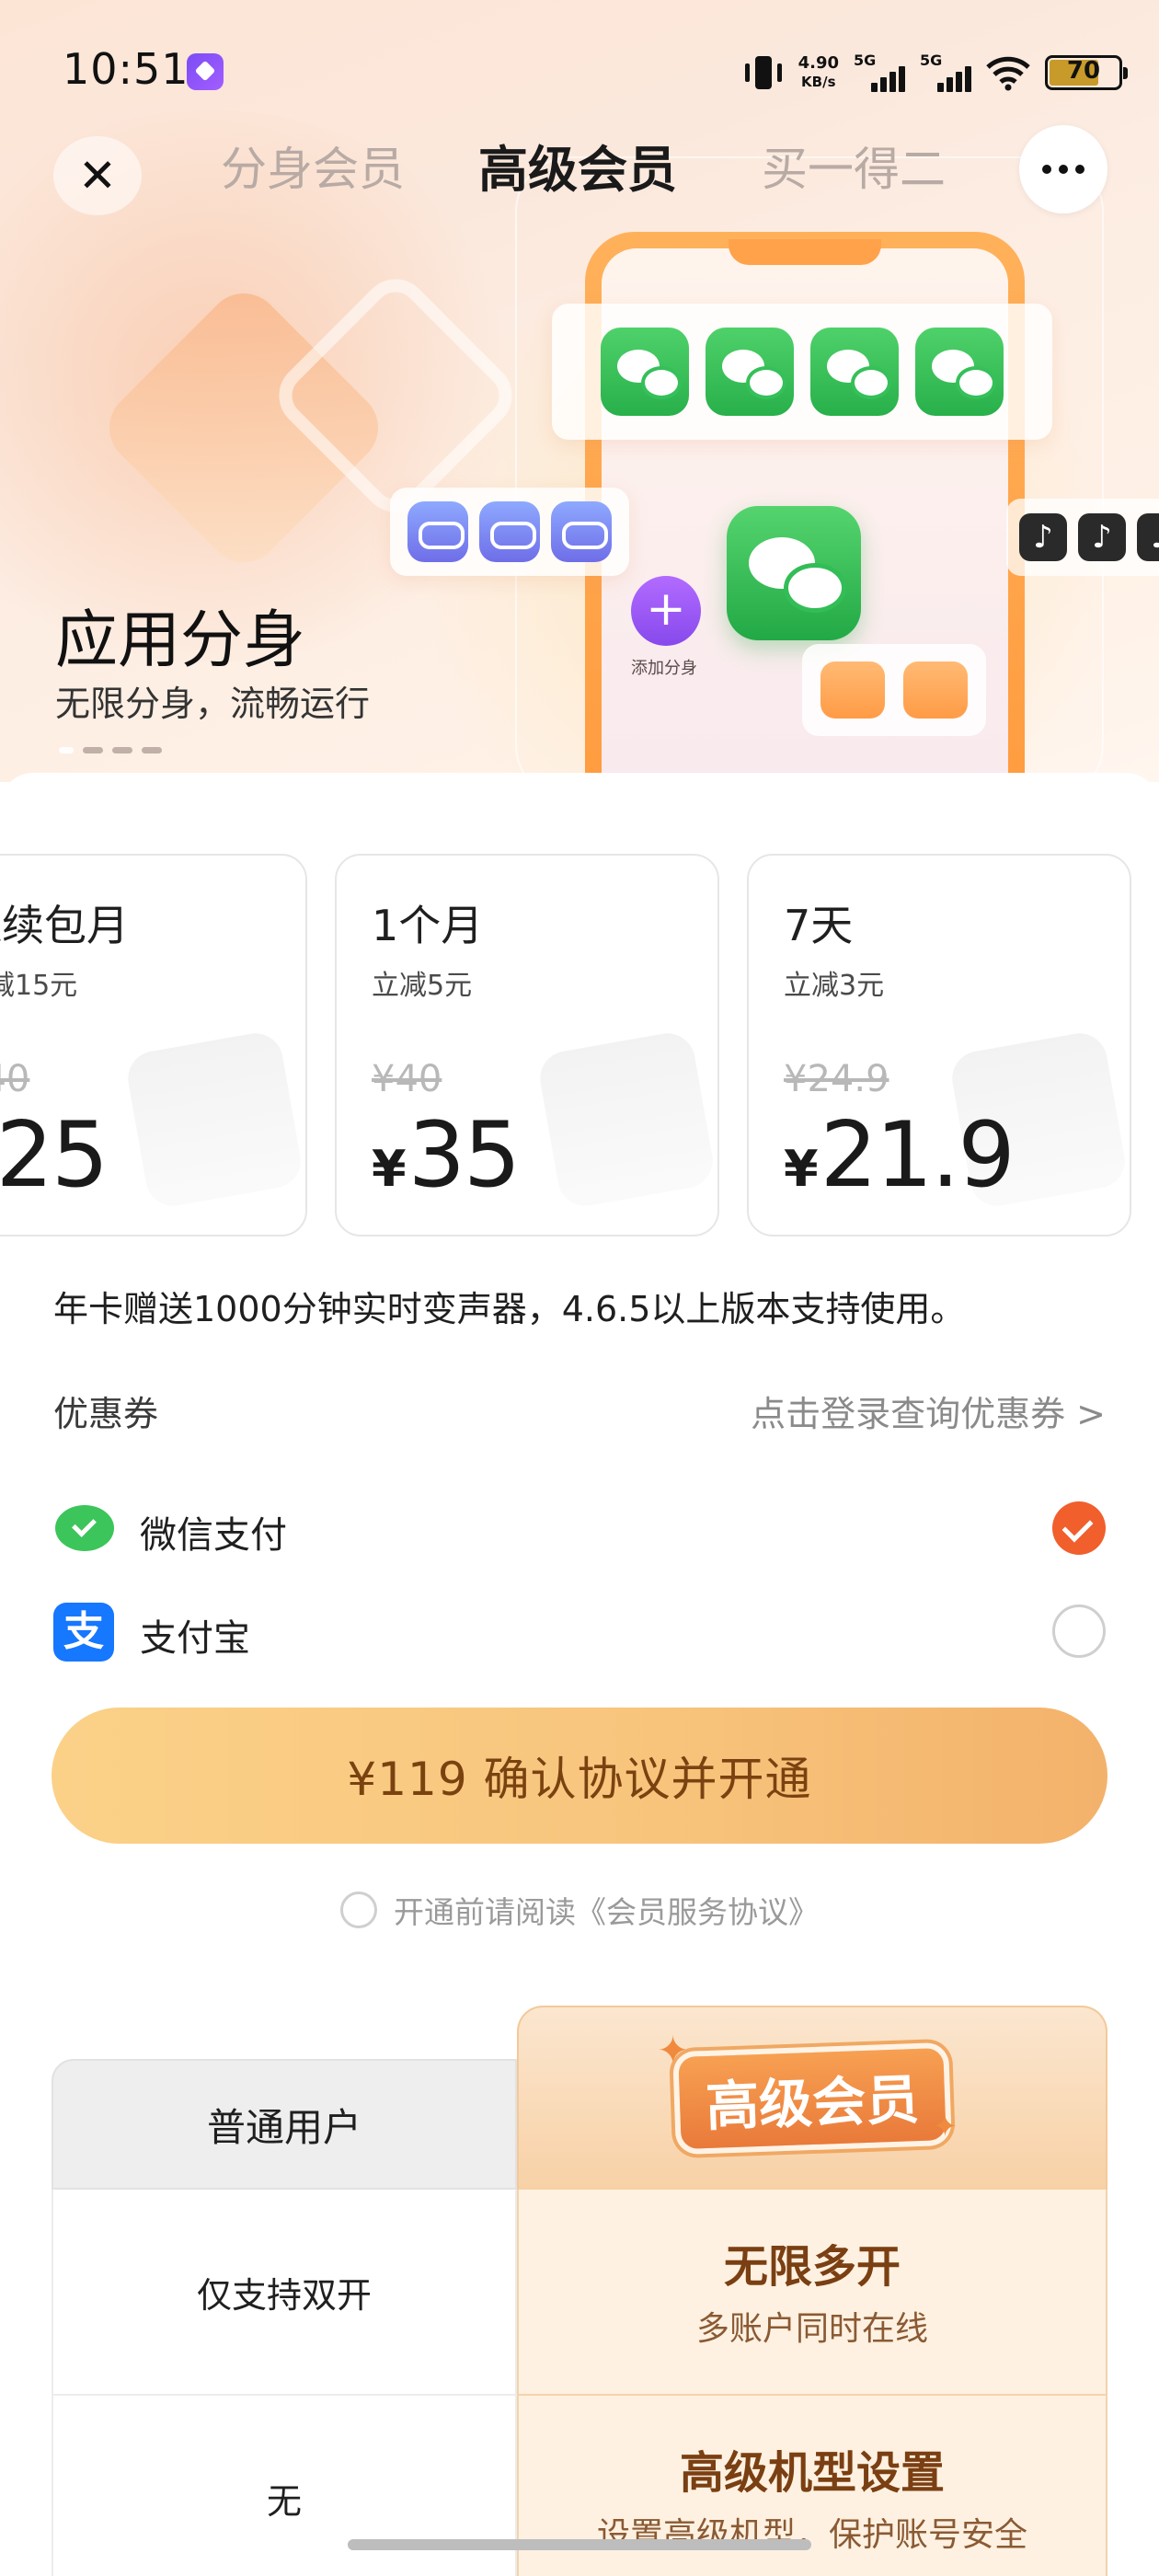  I want to click on sparkle-icon: ✦, so click(945, 2126).